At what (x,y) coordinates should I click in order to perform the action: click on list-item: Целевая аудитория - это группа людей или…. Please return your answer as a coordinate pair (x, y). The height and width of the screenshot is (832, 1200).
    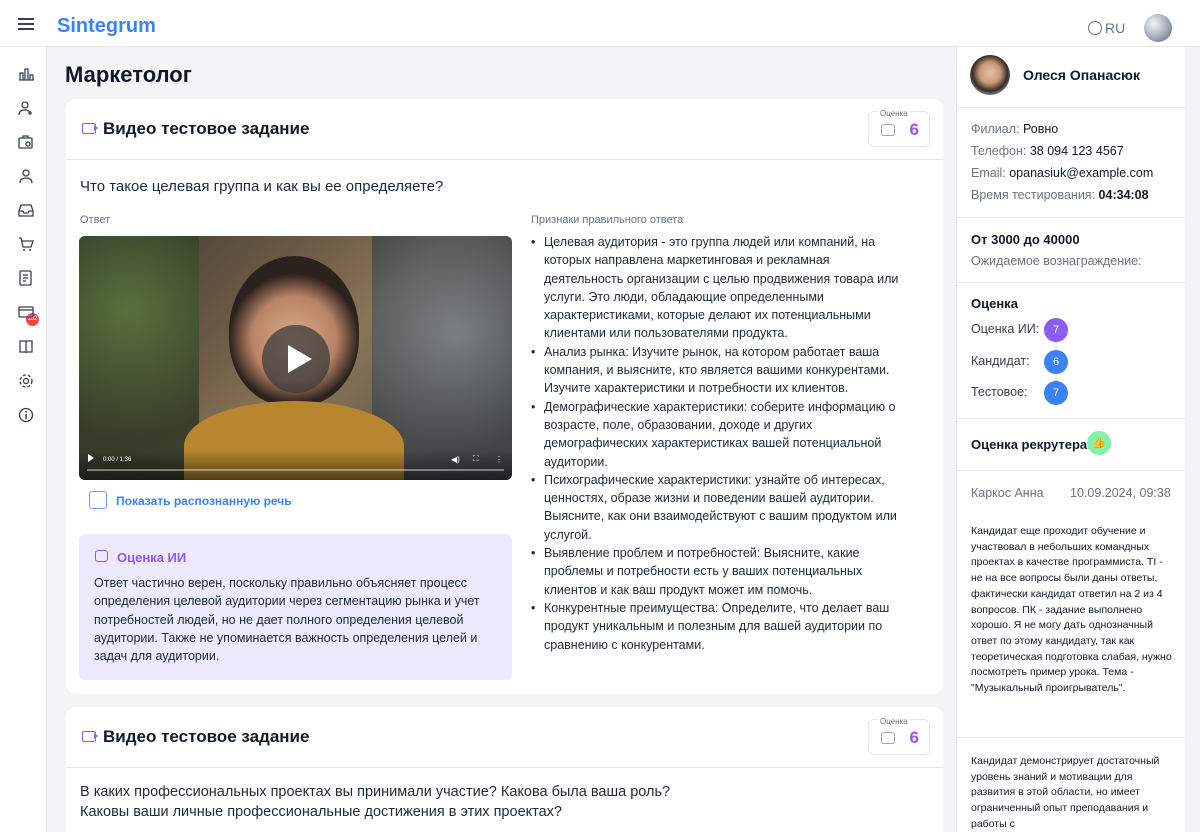
    Looking at the image, I should click on (721, 288).